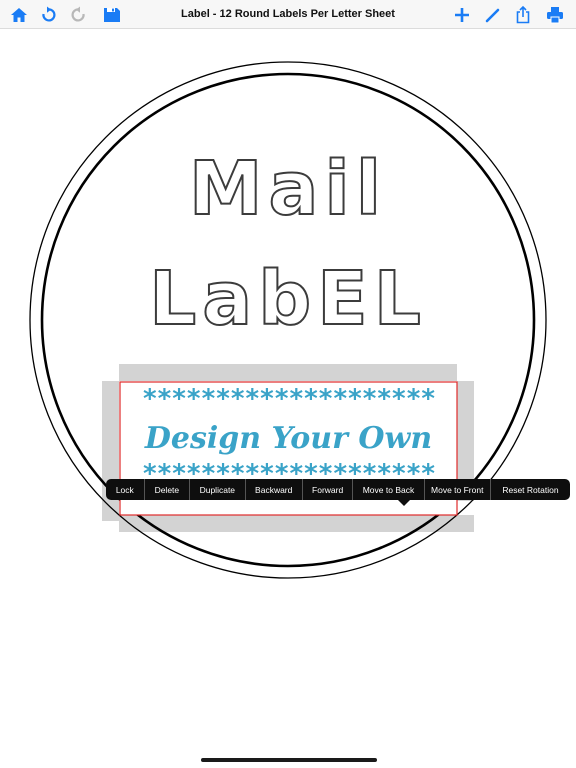 This screenshot has height=768, width=576. Describe the element at coordinates (493, 15) in the screenshot. I see `edit-icon` at that location.